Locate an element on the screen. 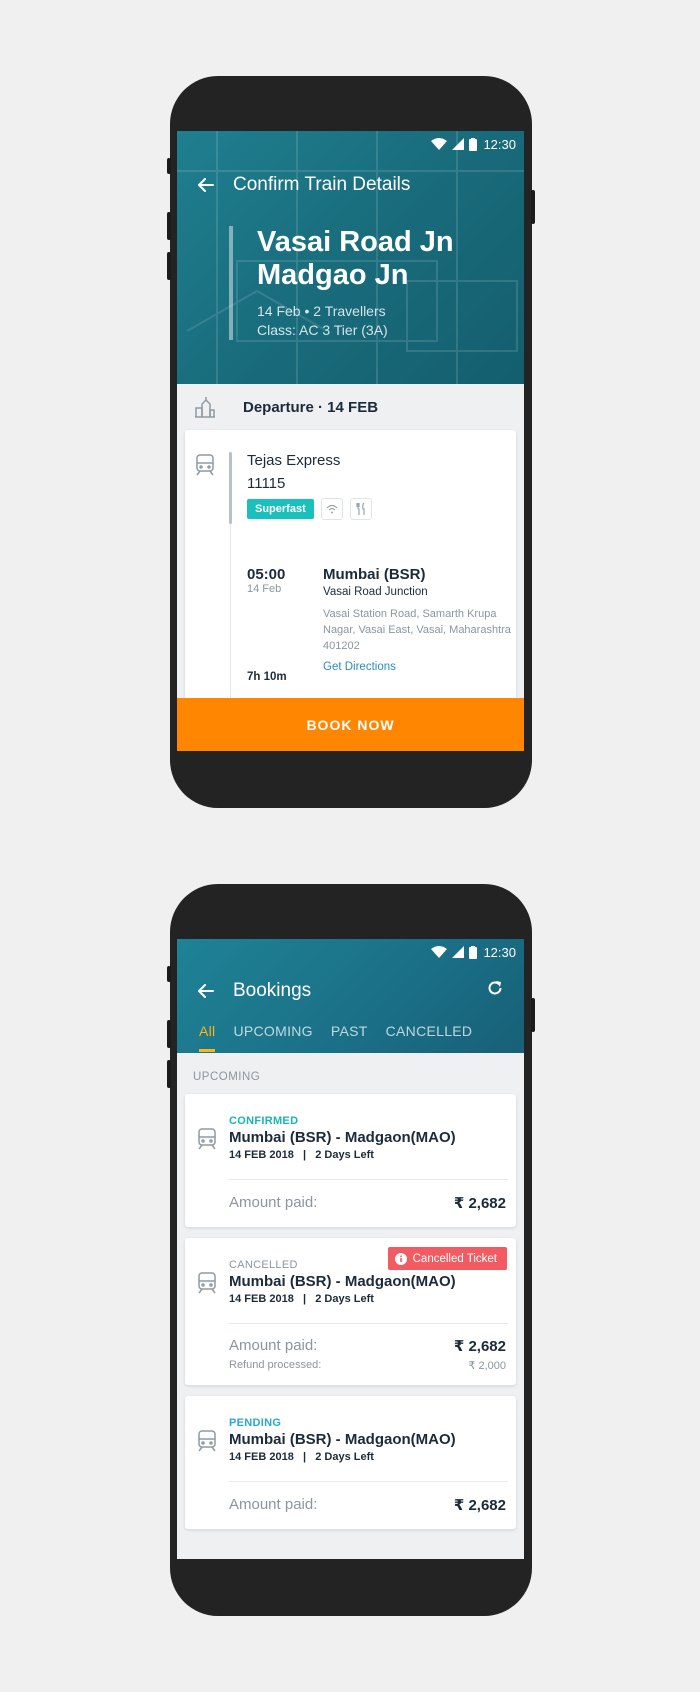 The height and width of the screenshot is (1692, 700). train-tags: Superfast is located at coordinates (309, 509).